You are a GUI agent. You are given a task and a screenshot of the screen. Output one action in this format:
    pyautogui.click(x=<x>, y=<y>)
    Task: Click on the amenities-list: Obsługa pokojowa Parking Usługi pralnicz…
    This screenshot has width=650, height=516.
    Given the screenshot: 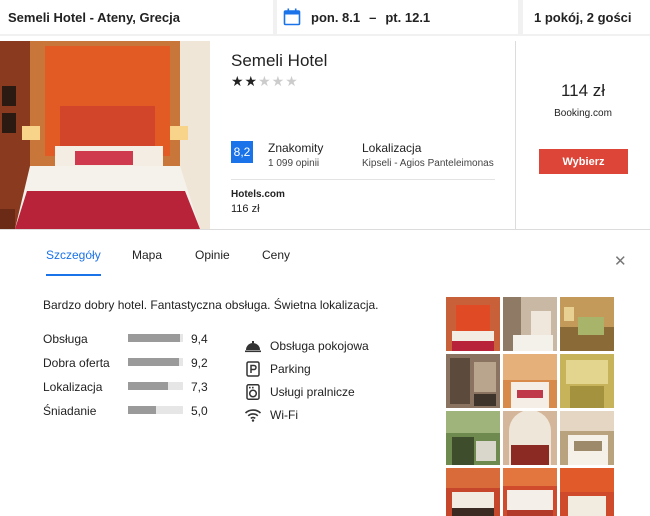 What is the action you would take?
    pyautogui.click(x=306, y=380)
    